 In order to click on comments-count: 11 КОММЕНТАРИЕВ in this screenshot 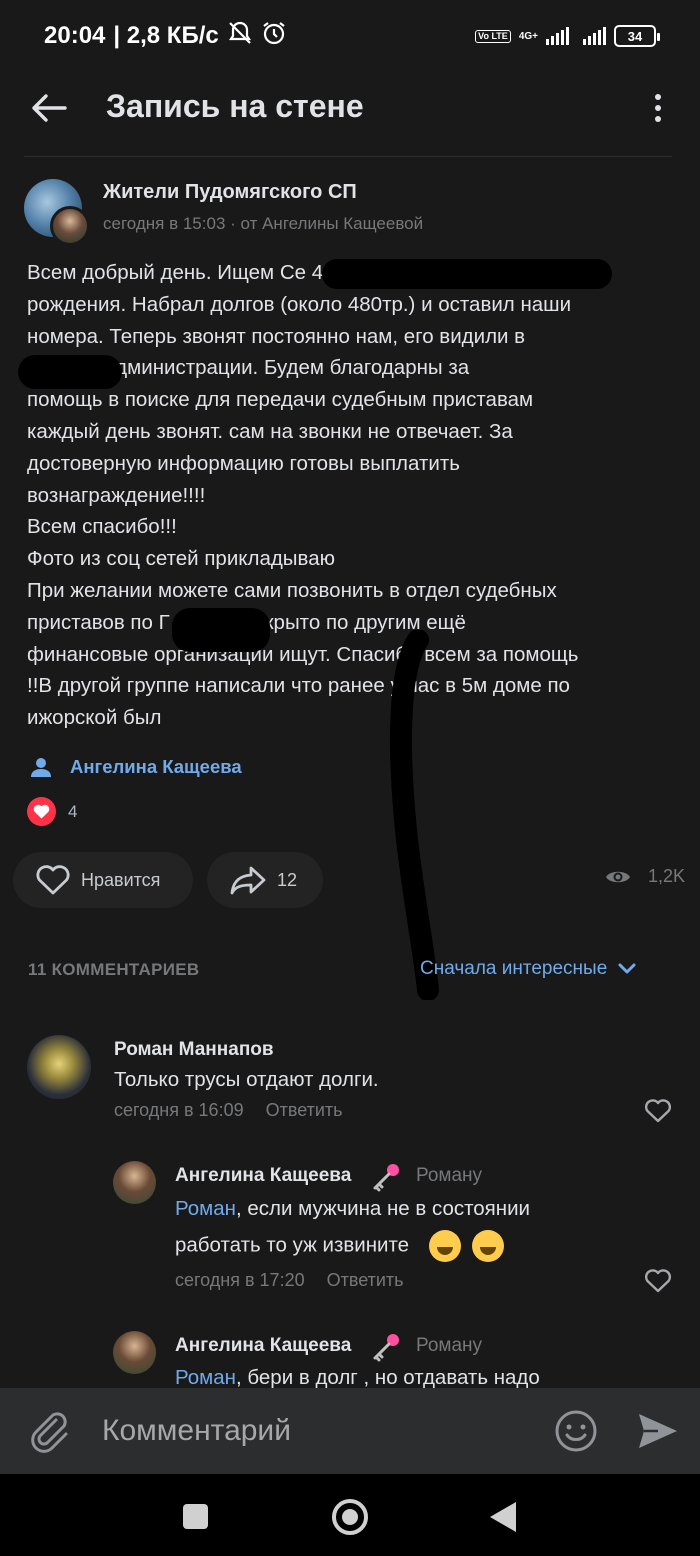, I will do `click(114, 969)`.